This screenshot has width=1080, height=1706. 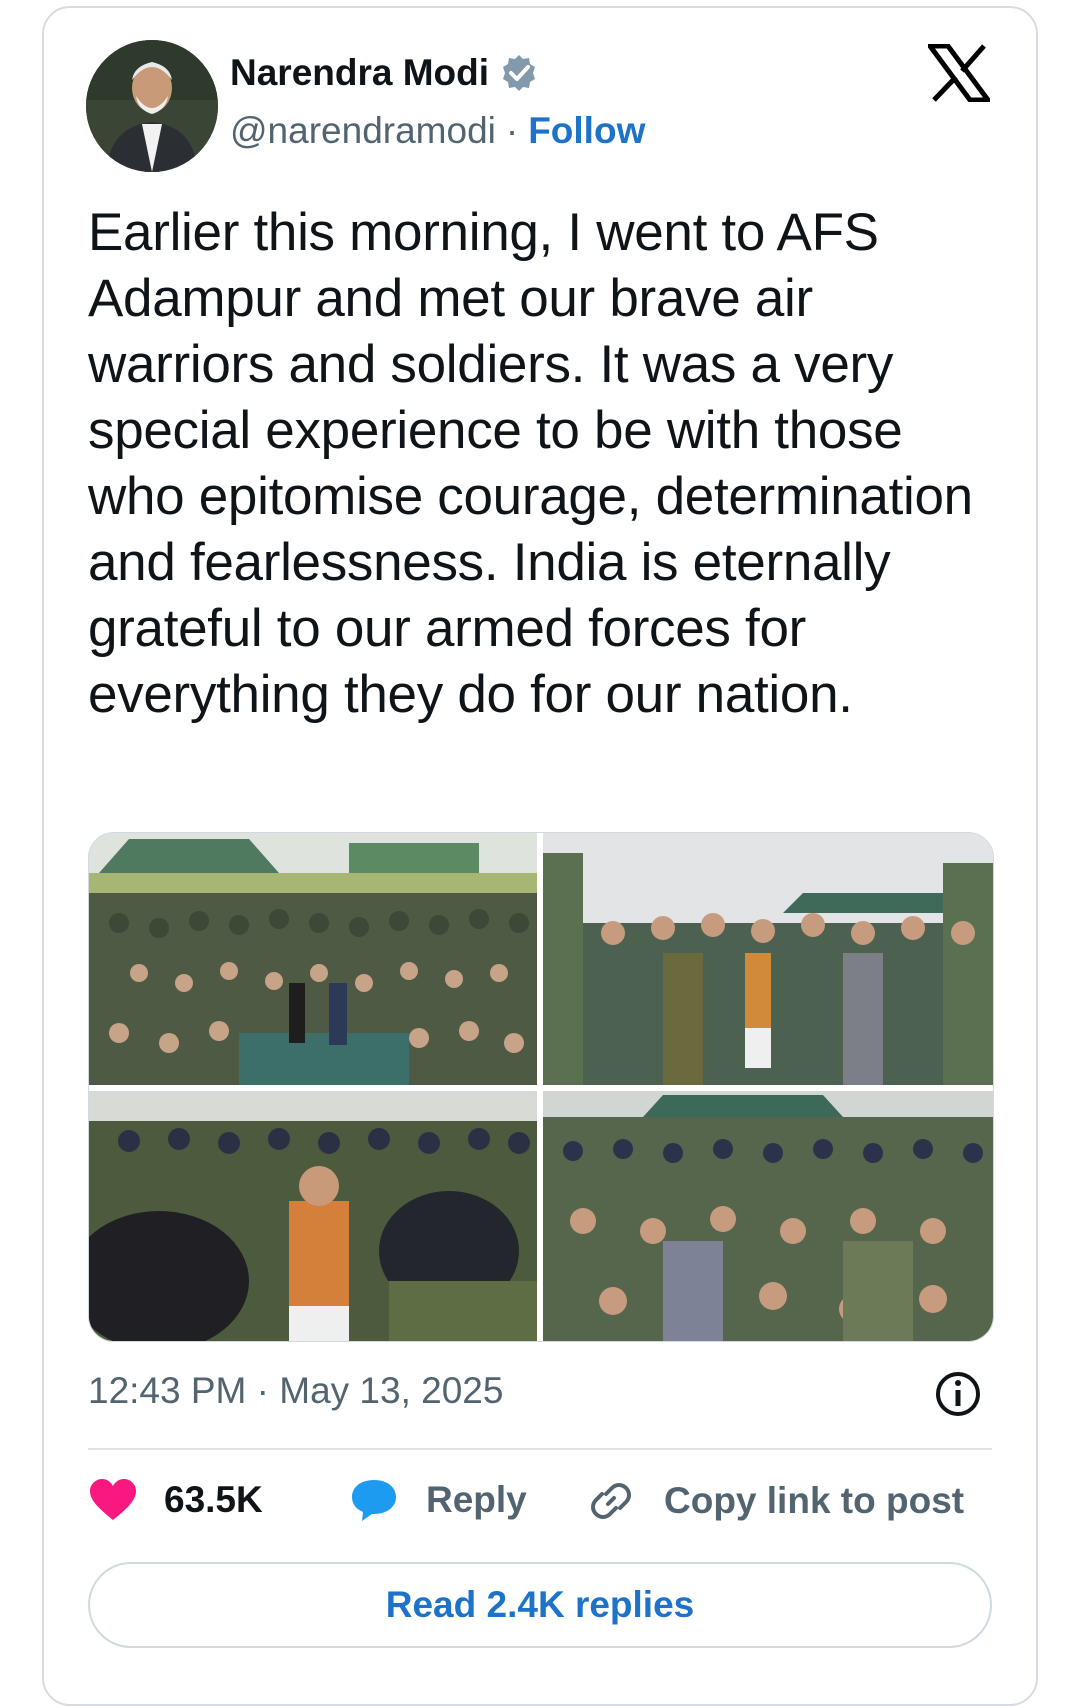 What do you see at coordinates (113, 1499) in the screenshot?
I see `heart-icon` at bounding box center [113, 1499].